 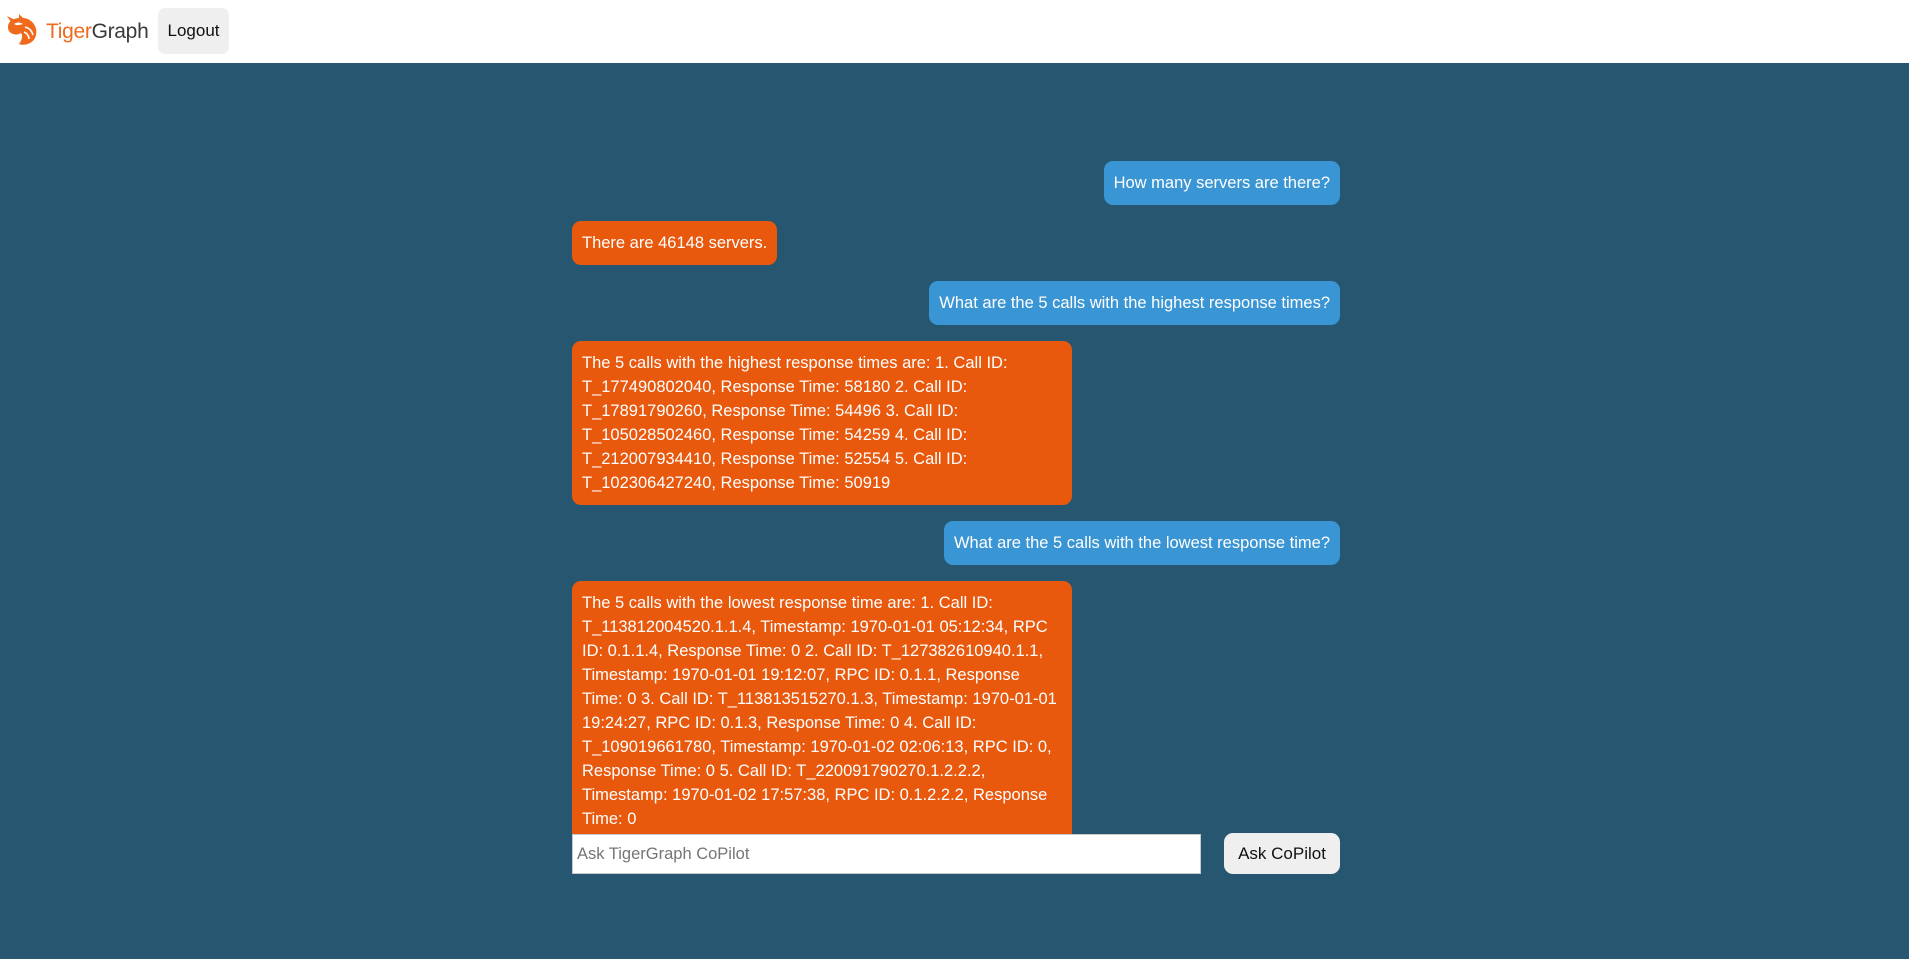 What do you see at coordinates (956, 183) in the screenshot?
I see `chat-row: How many servers are there?` at bounding box center [956, 183].